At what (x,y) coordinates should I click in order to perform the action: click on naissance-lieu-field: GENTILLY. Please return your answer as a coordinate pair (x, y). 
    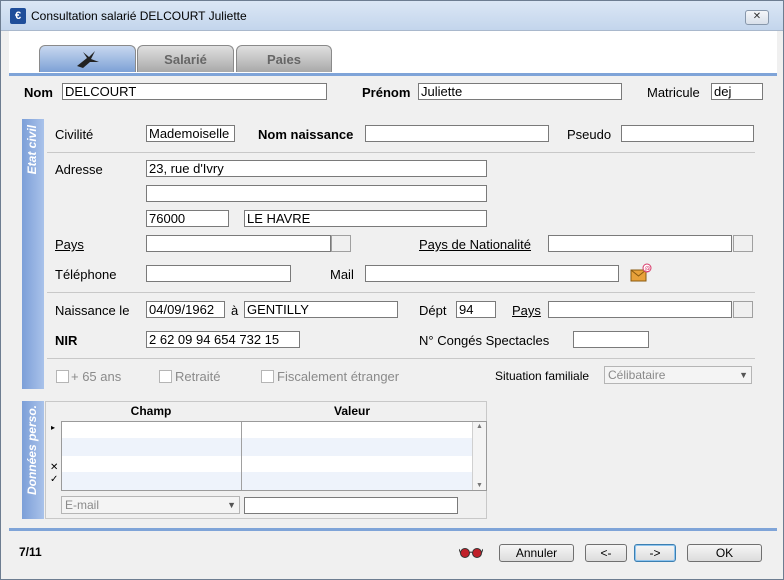
    Looking at the image, I should click on (321, 309).